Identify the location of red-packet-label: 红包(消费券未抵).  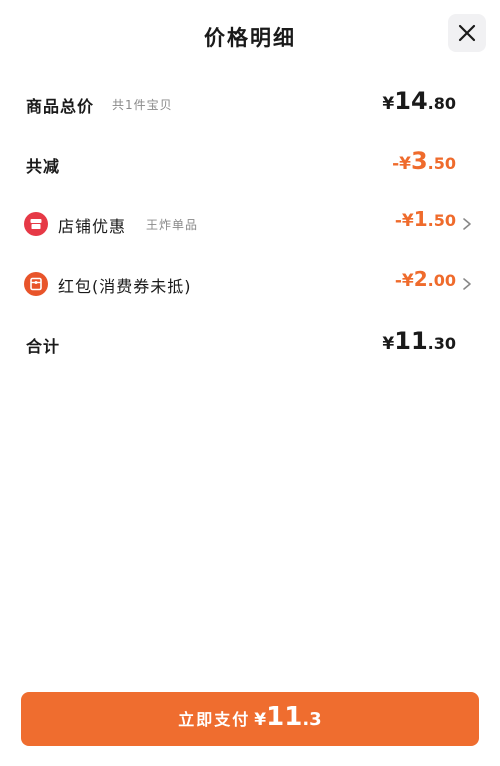
(125, 286).